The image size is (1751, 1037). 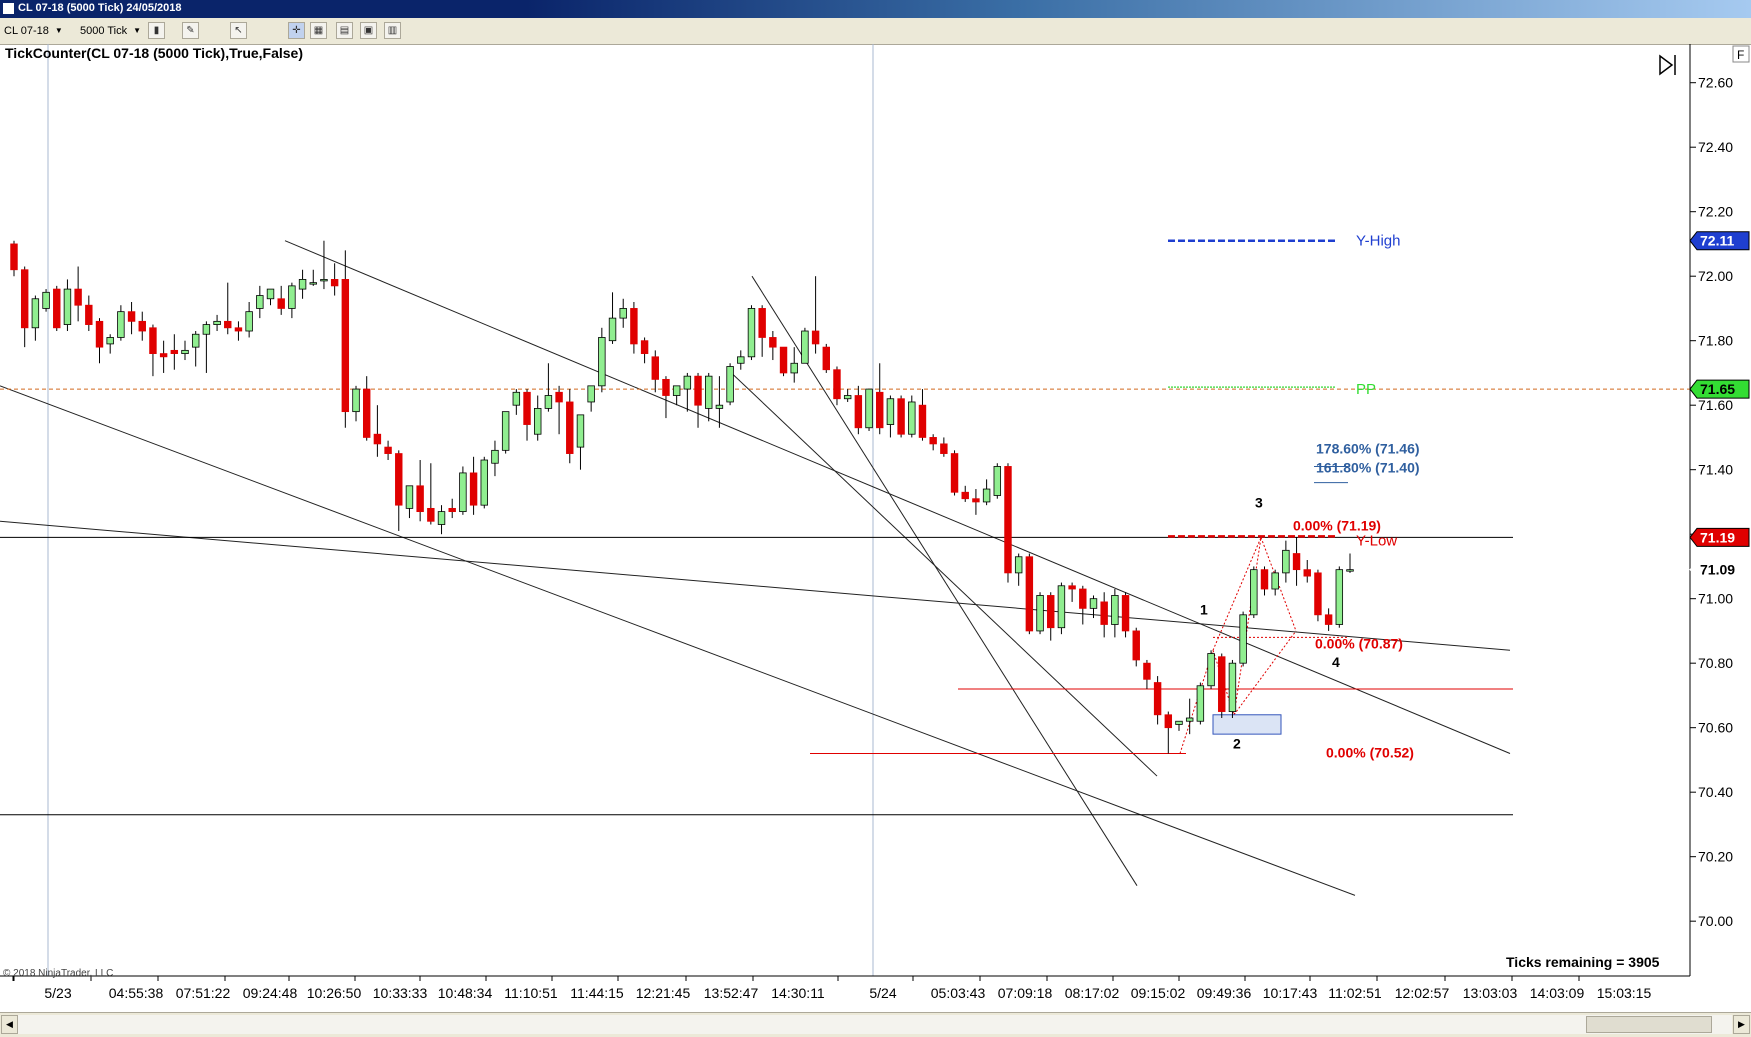 I want to click on x-tick-label: 12:02:57, so click(x=1422, y=993).